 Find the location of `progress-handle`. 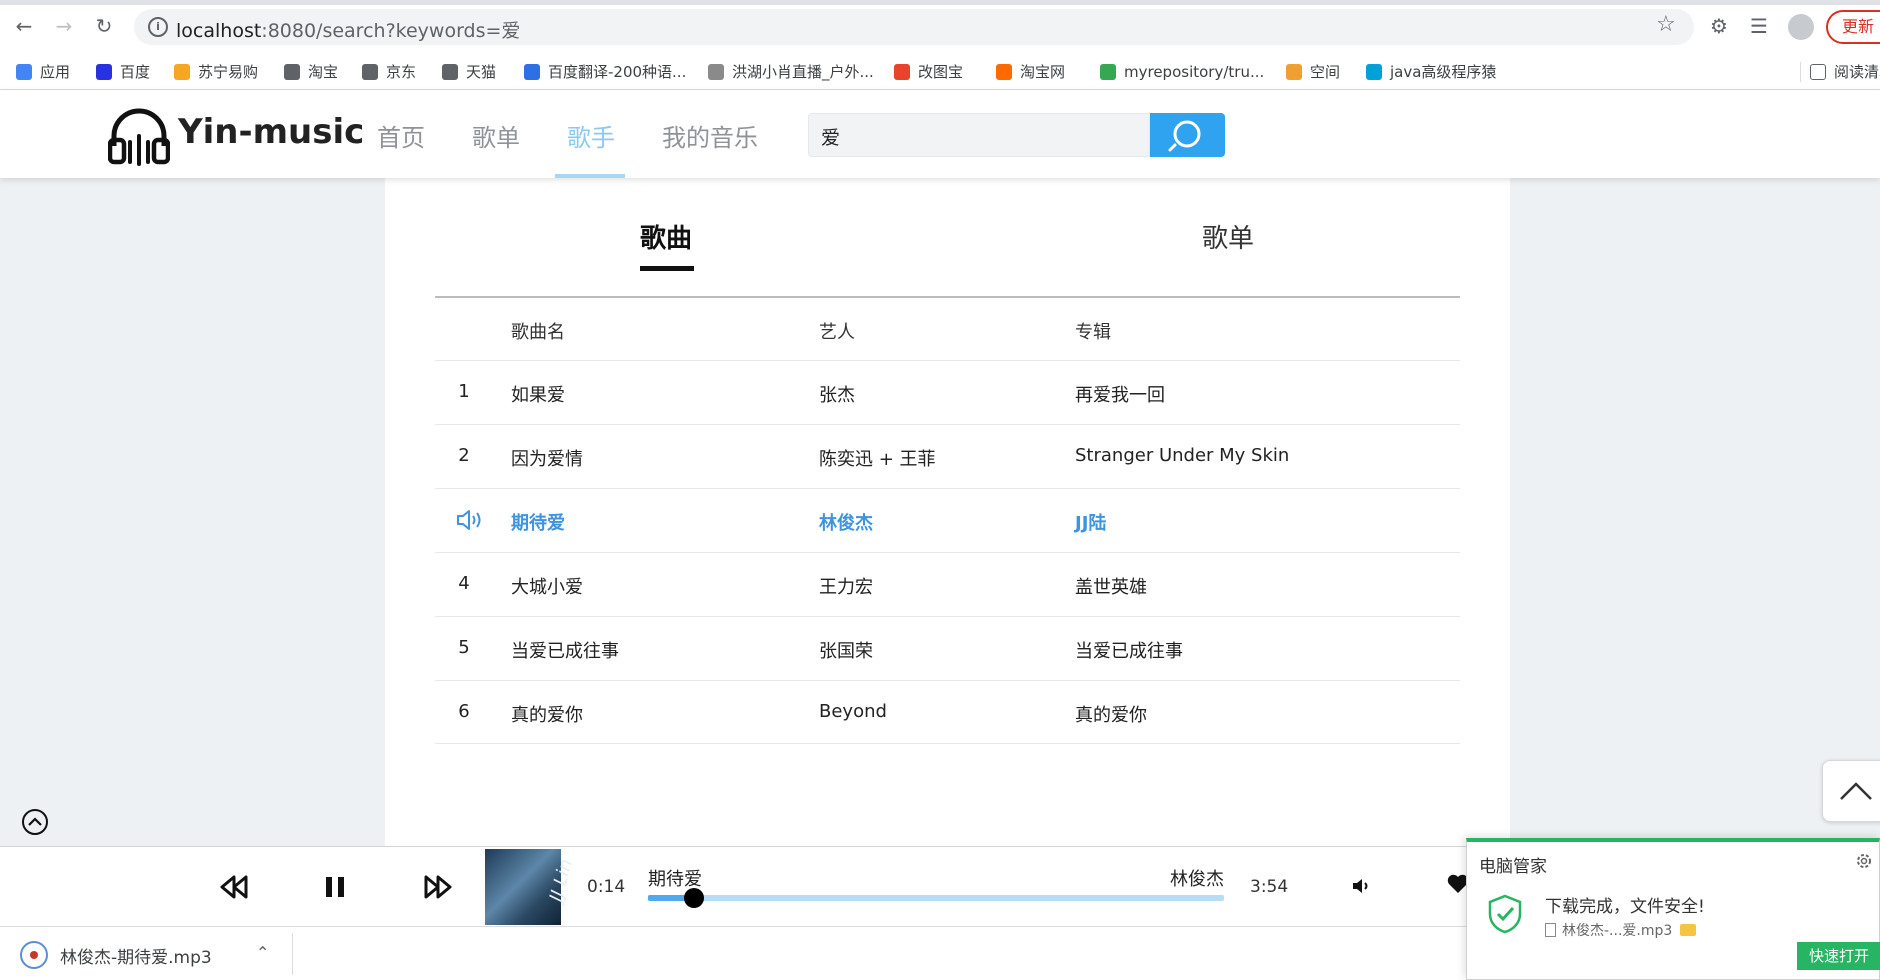

progress-handle is located at coordinates (694, 898).